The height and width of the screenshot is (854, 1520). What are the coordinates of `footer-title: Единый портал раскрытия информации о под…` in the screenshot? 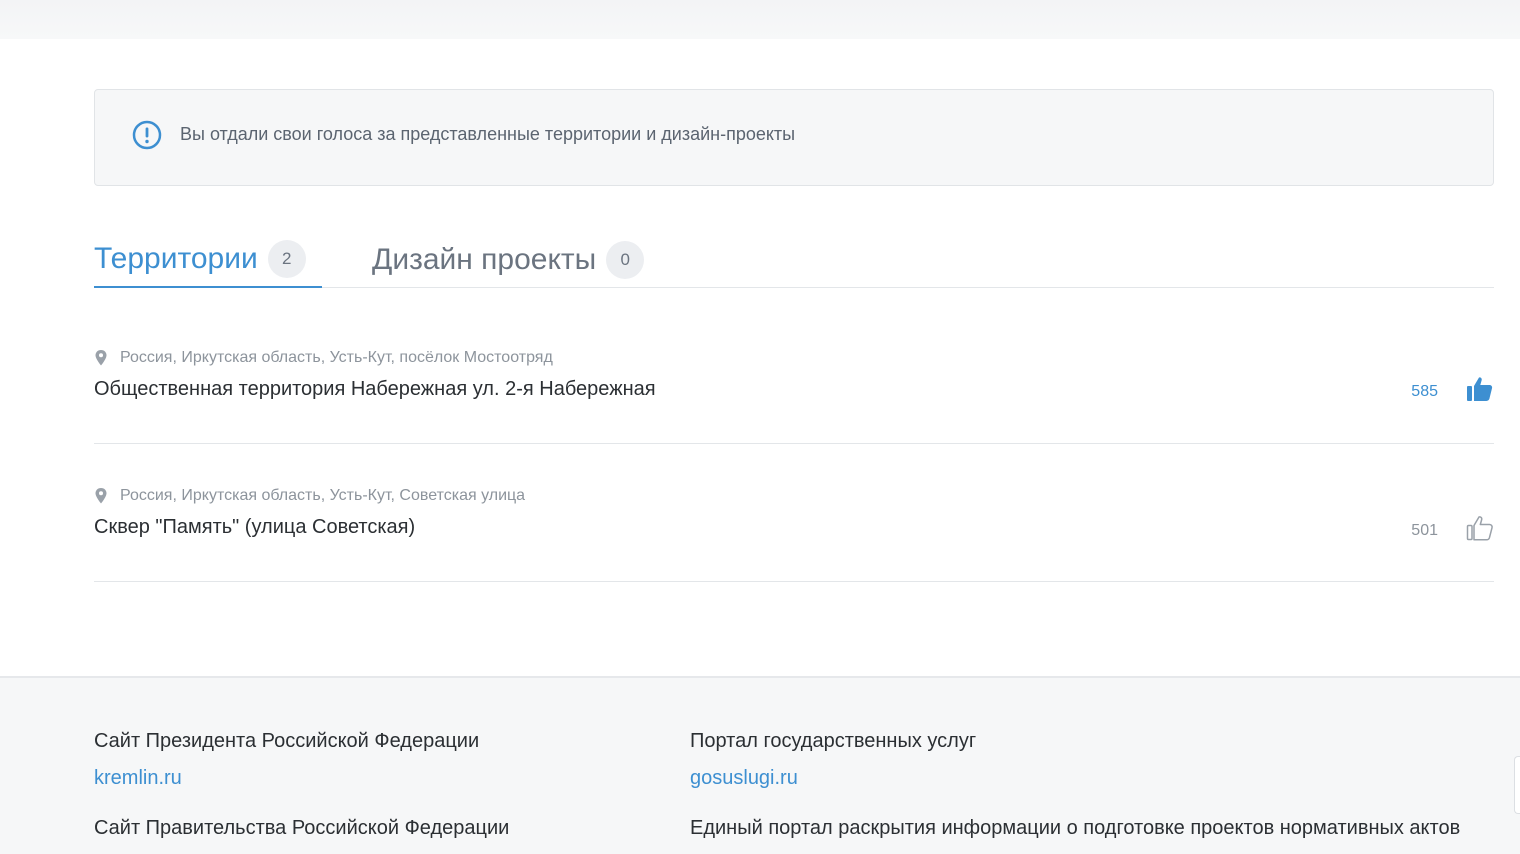 It's located at (1075, 828).